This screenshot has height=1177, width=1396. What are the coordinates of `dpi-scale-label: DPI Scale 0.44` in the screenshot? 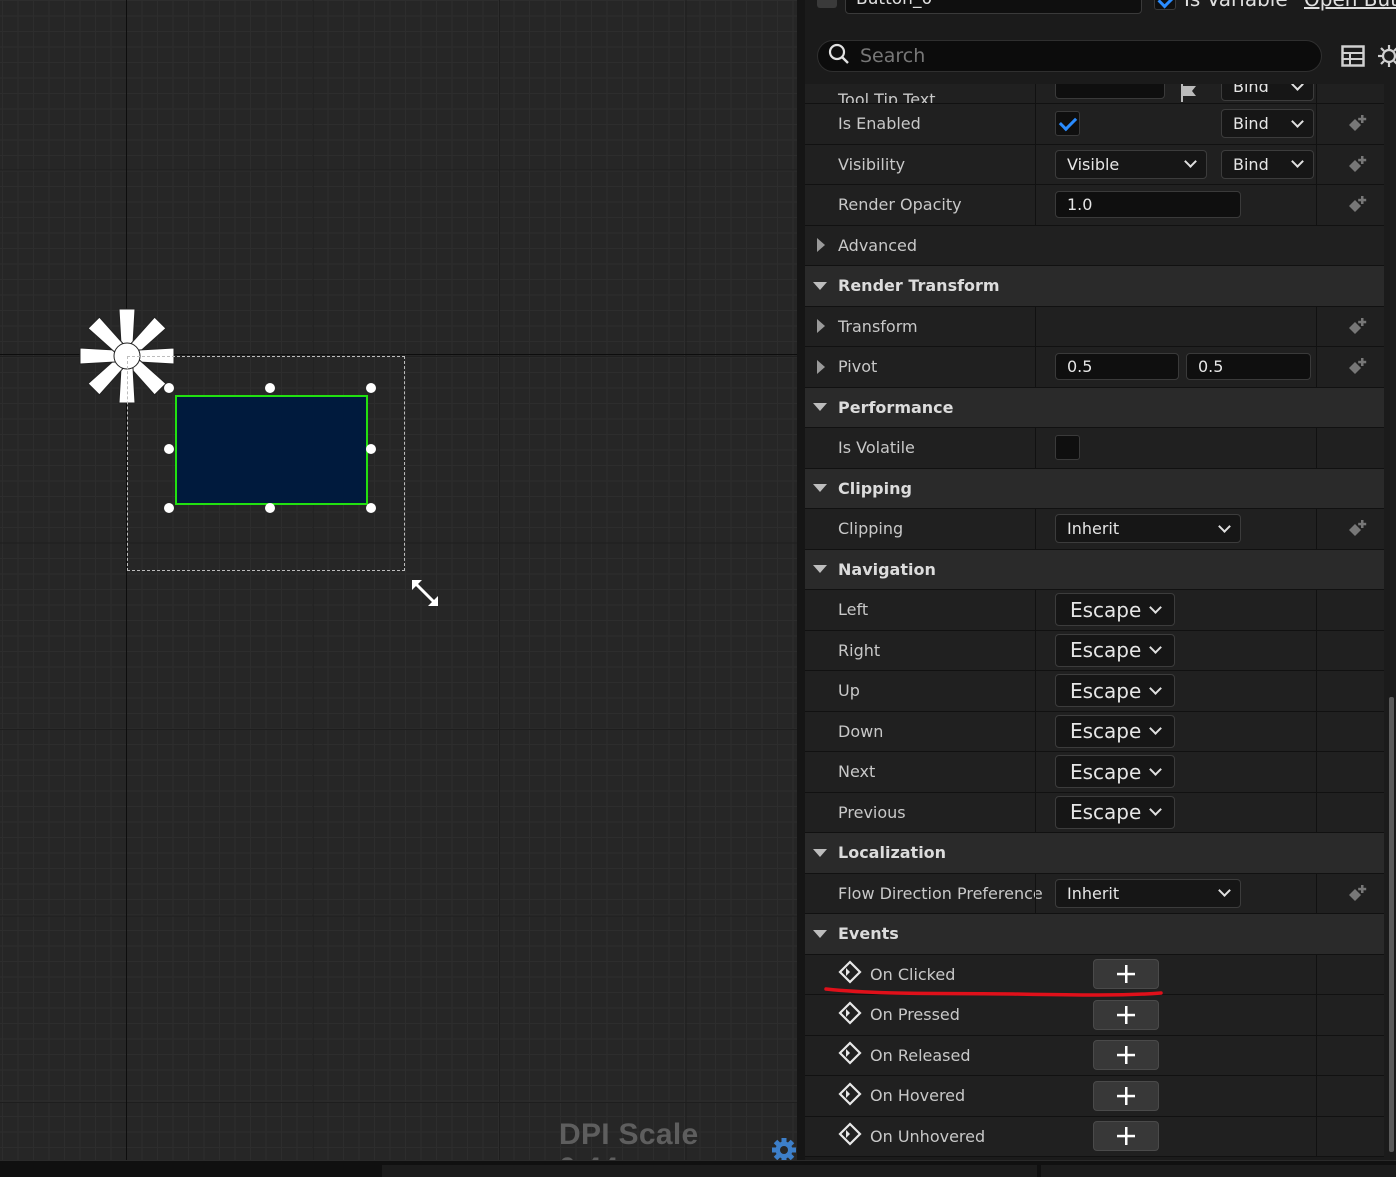 It's located at (629, 1139).